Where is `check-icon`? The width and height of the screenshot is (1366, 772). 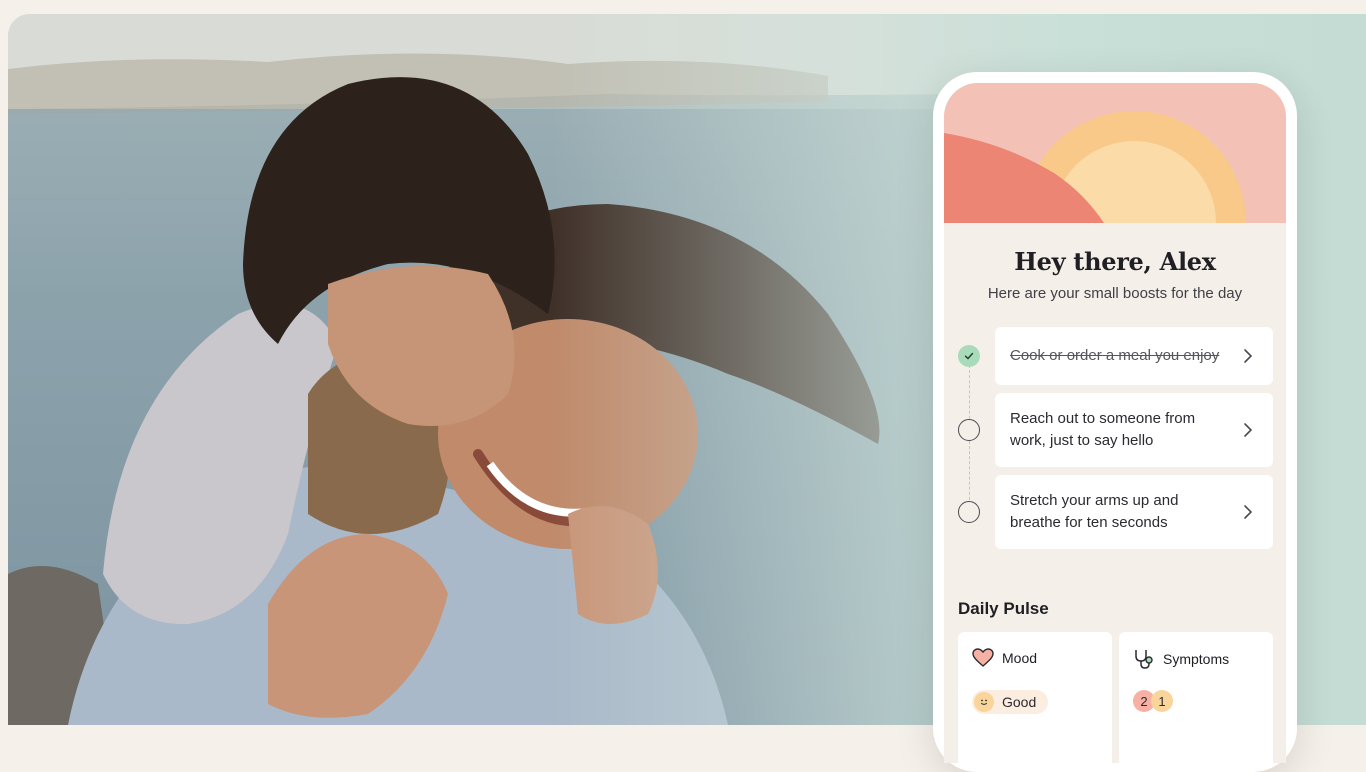 check-icon is located at coordinates (969, 356).